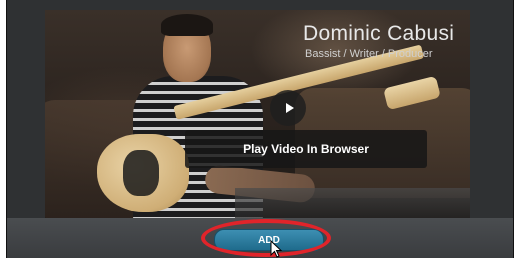 Image resolution: width=520 pixels, height=258 pixels. I want to click on add-button-label: ADD, so click(269, 240).